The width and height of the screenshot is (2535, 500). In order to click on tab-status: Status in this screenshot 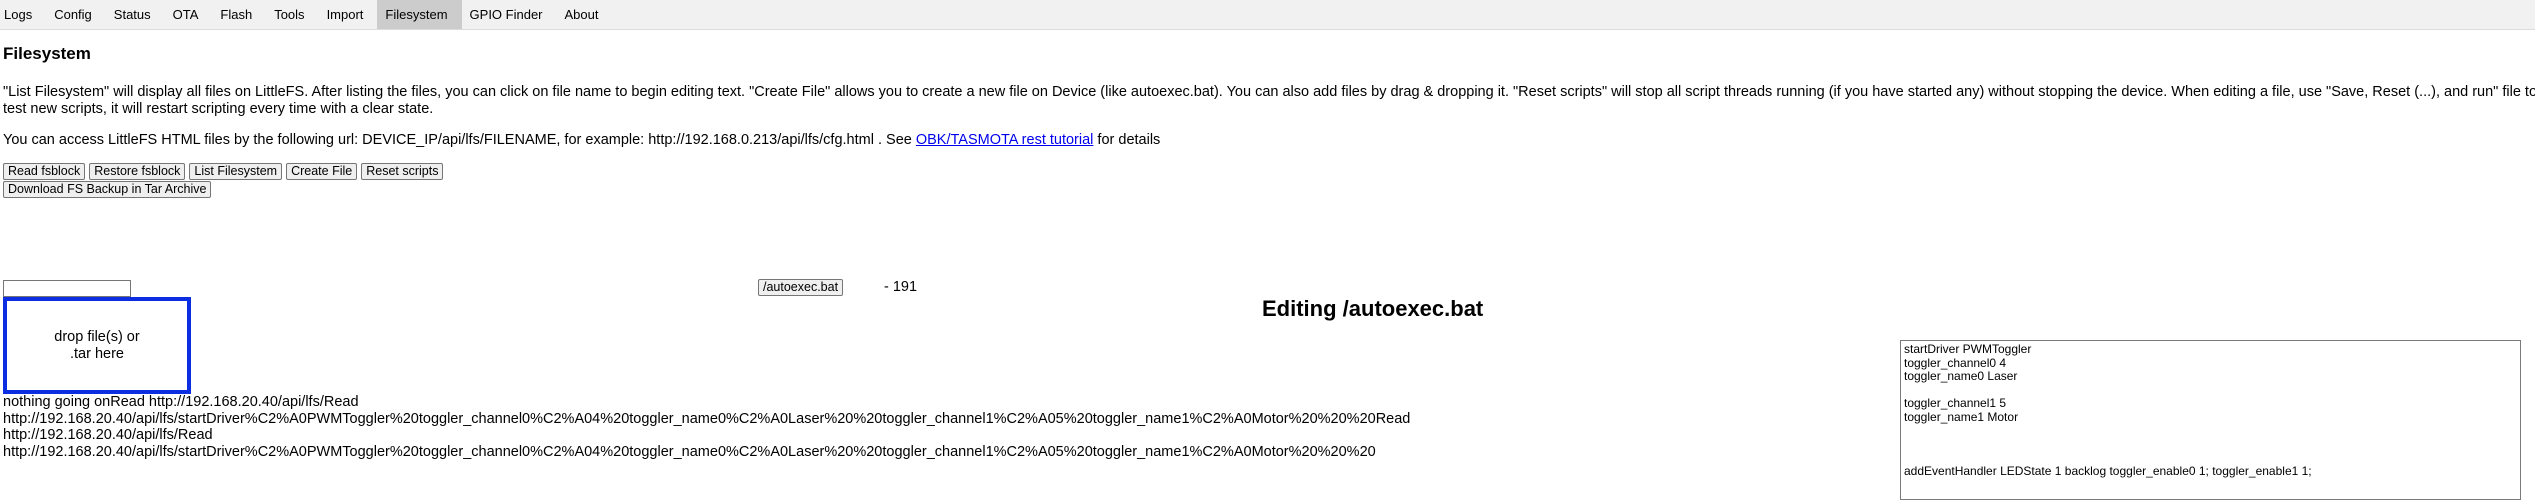, I will do `click(135, 14)`.